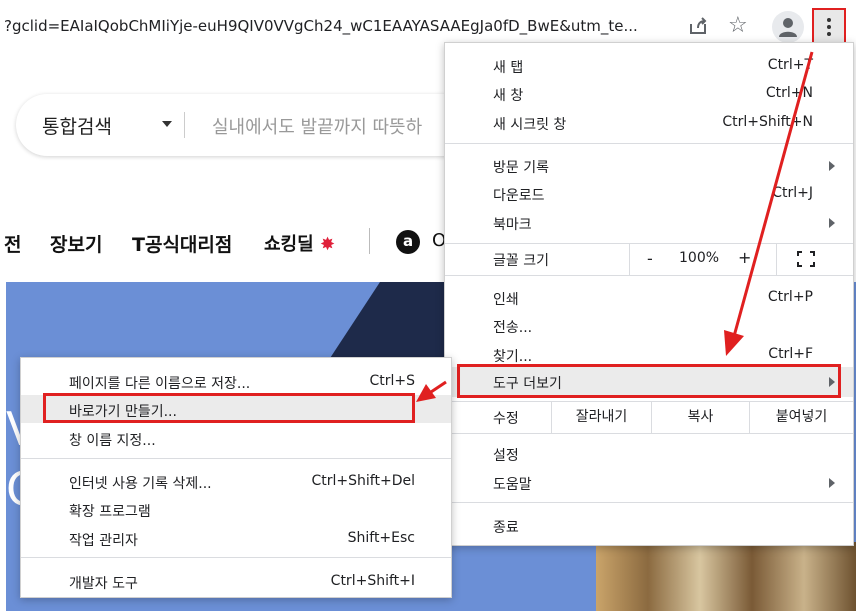  What do you see at coordinates (12, 243) in the screenshot?
I see `nav-item-0: 전` at bounding box center [12, 243].